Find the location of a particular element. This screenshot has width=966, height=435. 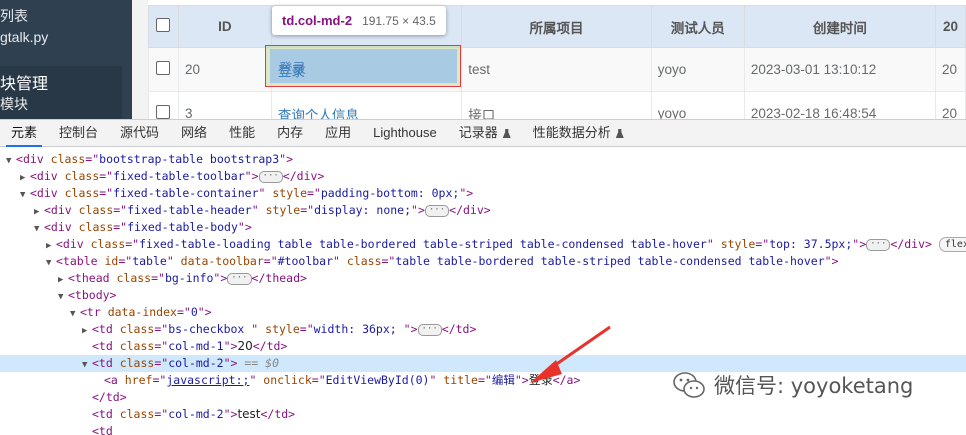

dom-node: ▶ <thead class="bg-info"> ··· </thead> is located at coordinates (182, 278).